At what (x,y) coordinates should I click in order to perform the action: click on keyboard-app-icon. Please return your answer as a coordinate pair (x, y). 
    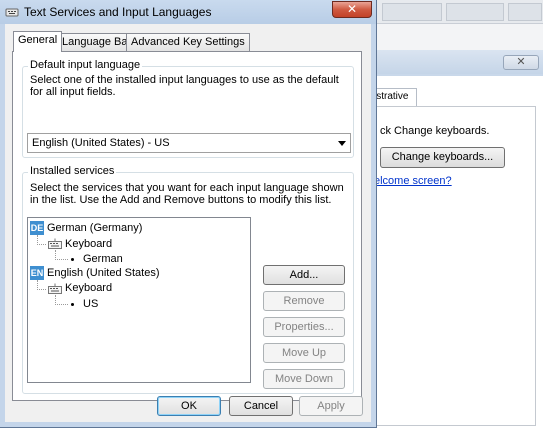
    Looking at the image, I should click on (12, 12).